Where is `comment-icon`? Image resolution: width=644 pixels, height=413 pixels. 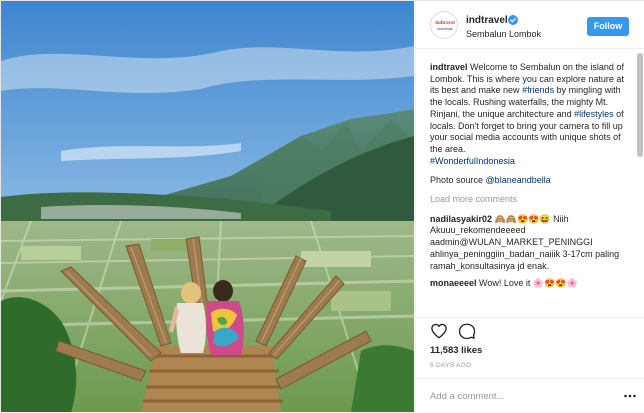 comment-icon is located at coordinates (467, 331).